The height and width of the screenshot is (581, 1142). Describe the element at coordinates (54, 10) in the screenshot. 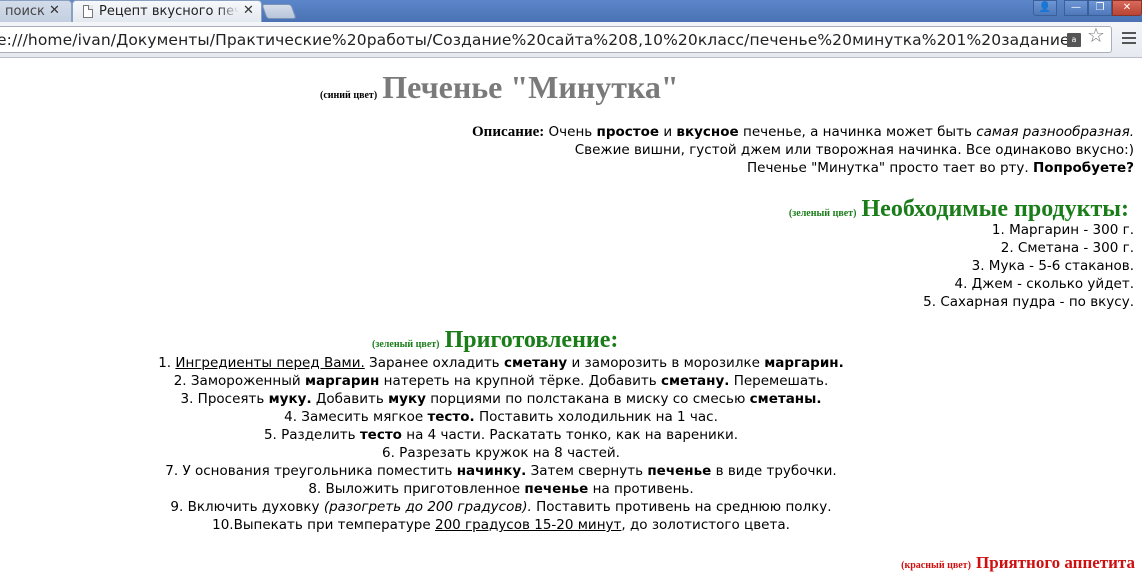

I see `tab-search-close-icon: ✕` at that location.